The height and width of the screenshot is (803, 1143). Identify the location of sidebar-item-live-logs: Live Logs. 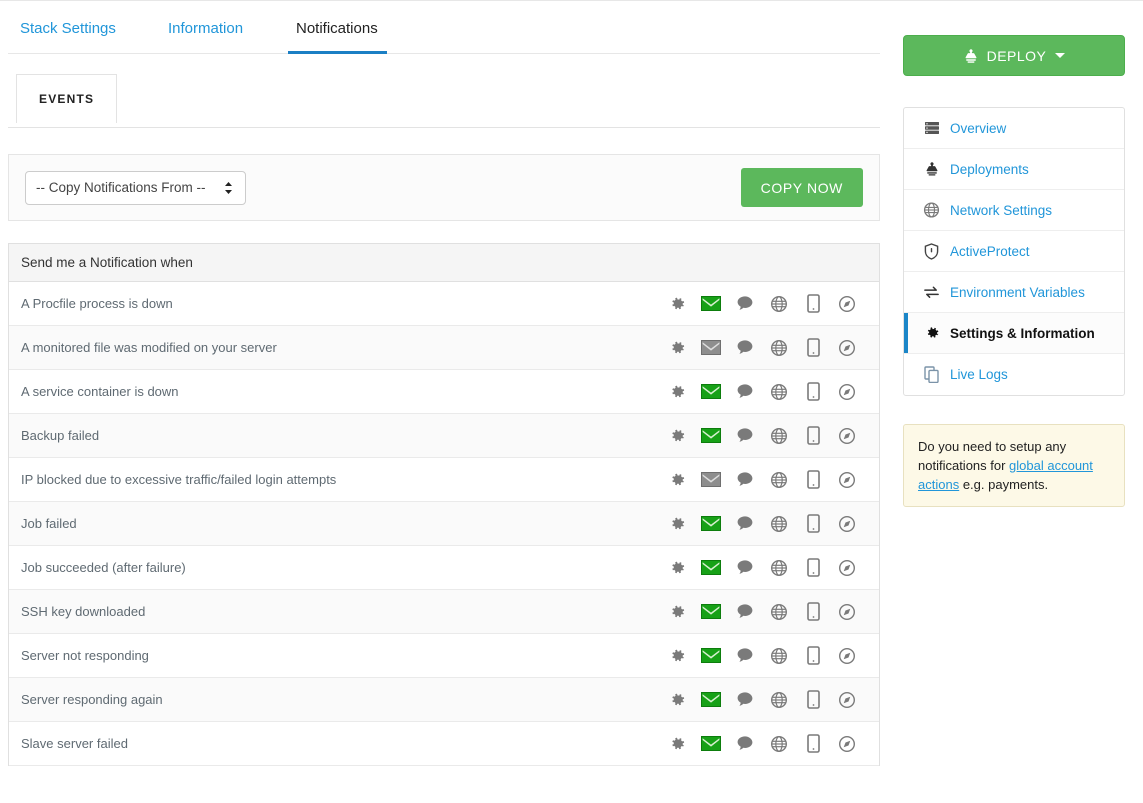
(1014, 374).